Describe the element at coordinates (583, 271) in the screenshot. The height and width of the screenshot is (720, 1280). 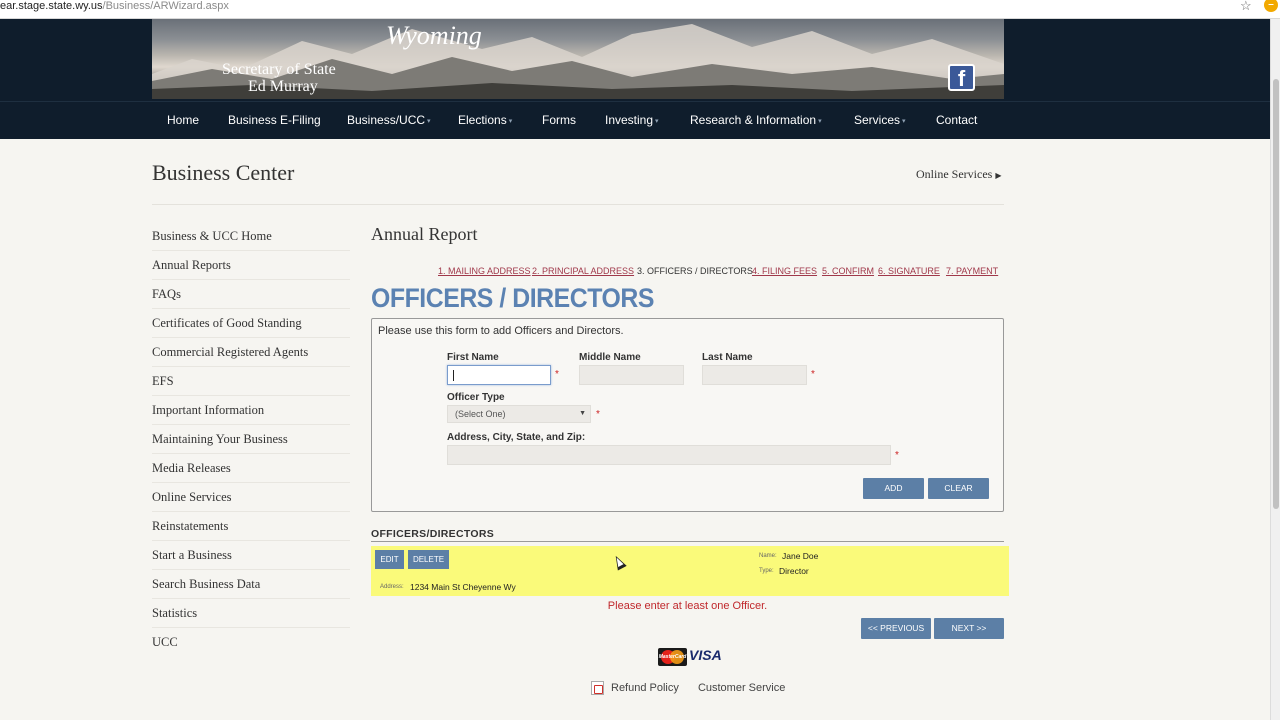
I see `step-principal-address: 2. PRINCIPAL ADDRESS` at that location.